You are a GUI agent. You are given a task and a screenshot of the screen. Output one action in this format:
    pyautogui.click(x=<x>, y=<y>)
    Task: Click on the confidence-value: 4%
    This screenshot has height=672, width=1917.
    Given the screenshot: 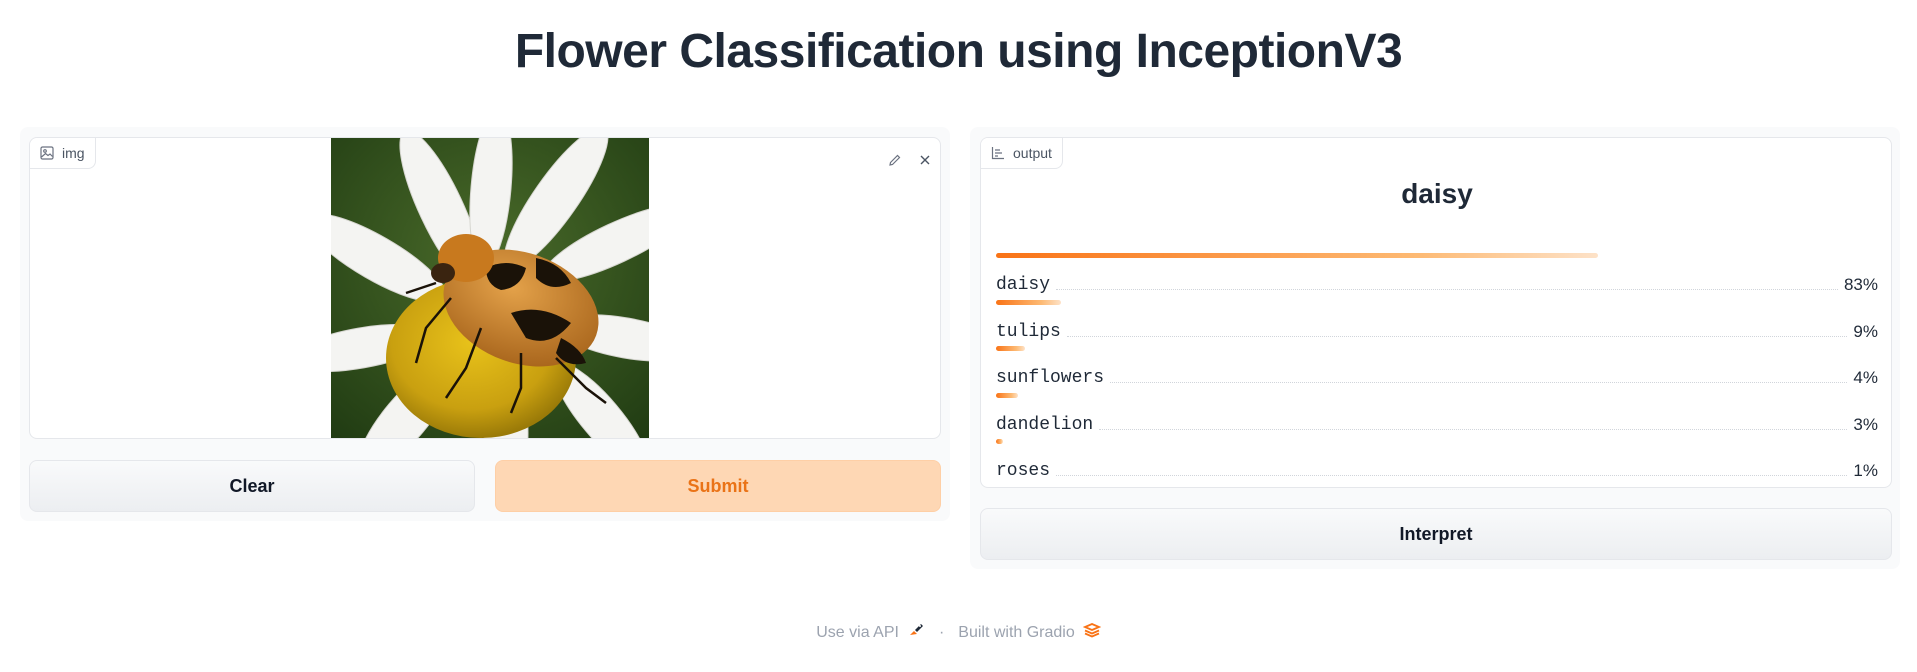 What is the action you would take?
    pyautogui.click(x=1865, y=377)
    